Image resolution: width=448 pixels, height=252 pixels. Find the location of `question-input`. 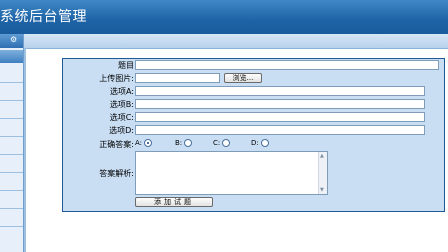

question-input is located at coordinates (287, 65).